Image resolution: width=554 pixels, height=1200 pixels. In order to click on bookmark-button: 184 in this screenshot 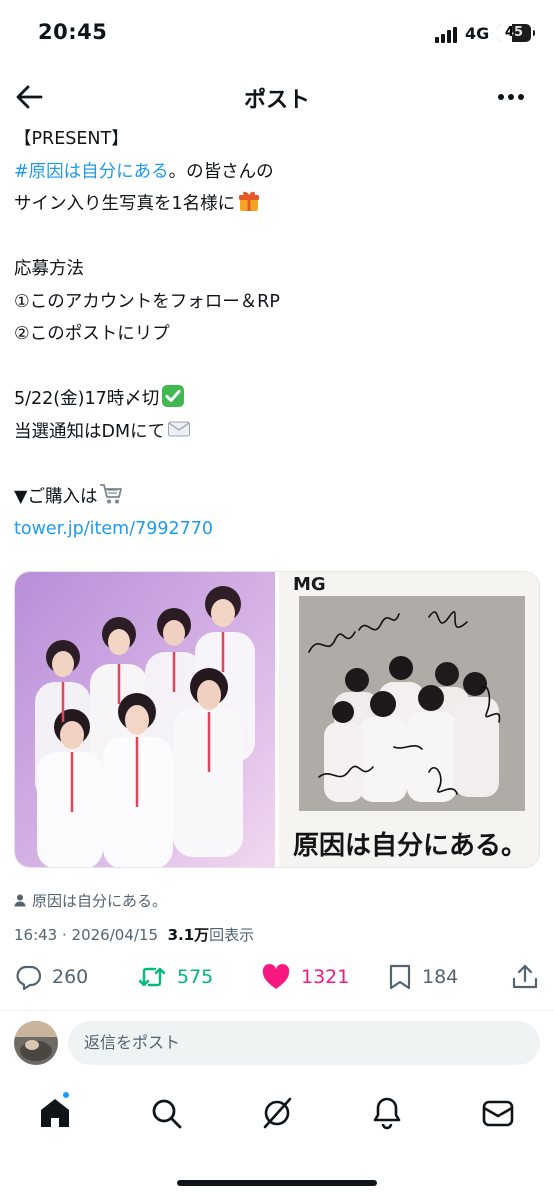, I will do `click(423, 977)`.